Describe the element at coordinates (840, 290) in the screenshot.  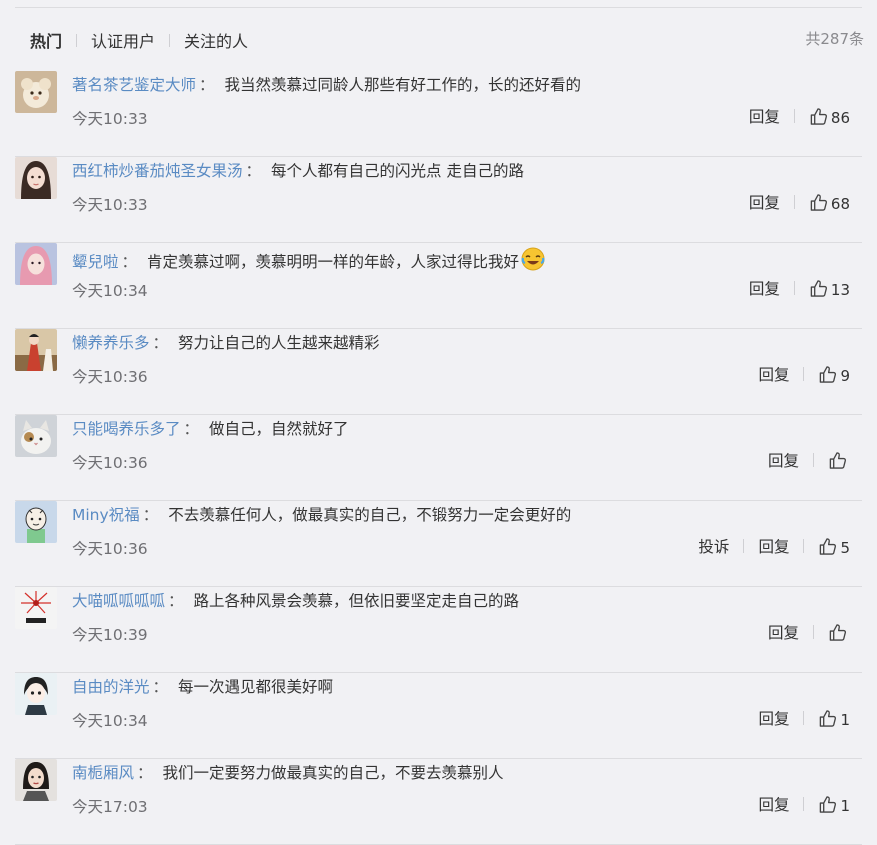
I see `like-count: 13` at that location.